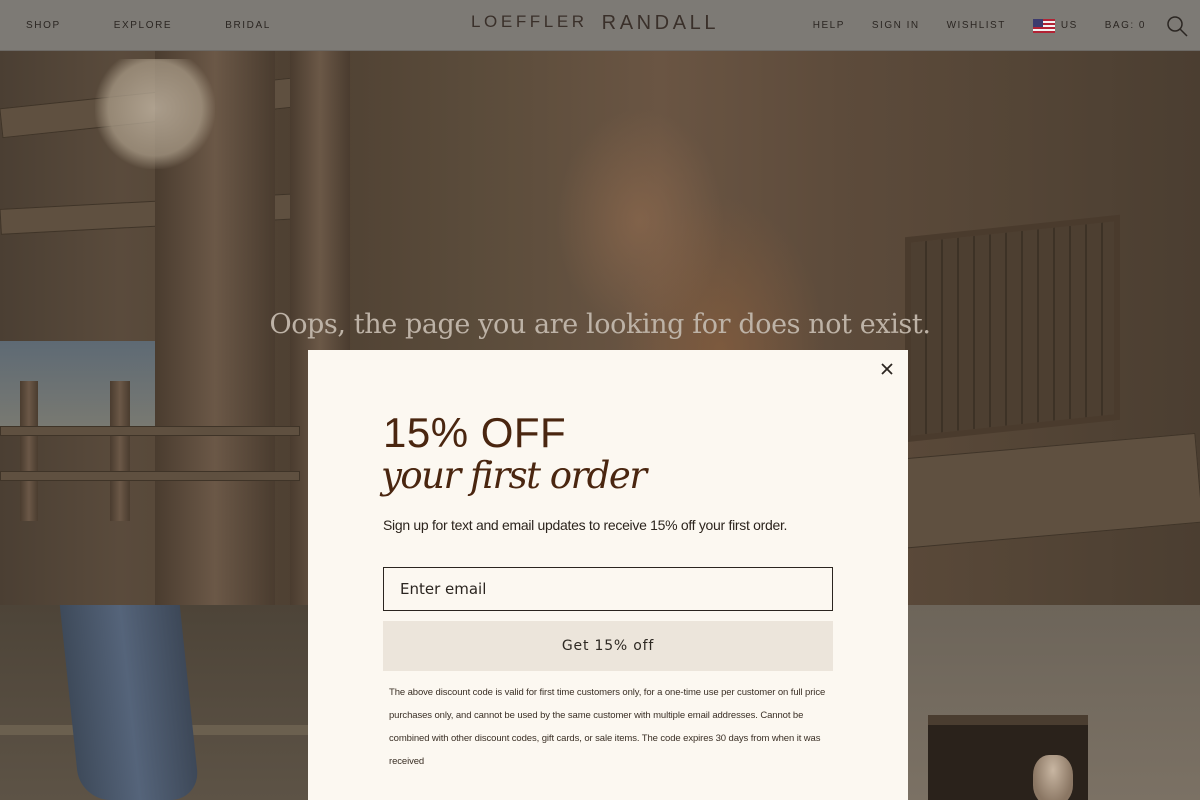  Describe the element at coordinates (595, 23) in the screenshot. I see `brand-logo: LOEFFLER RANDALL` at that location.